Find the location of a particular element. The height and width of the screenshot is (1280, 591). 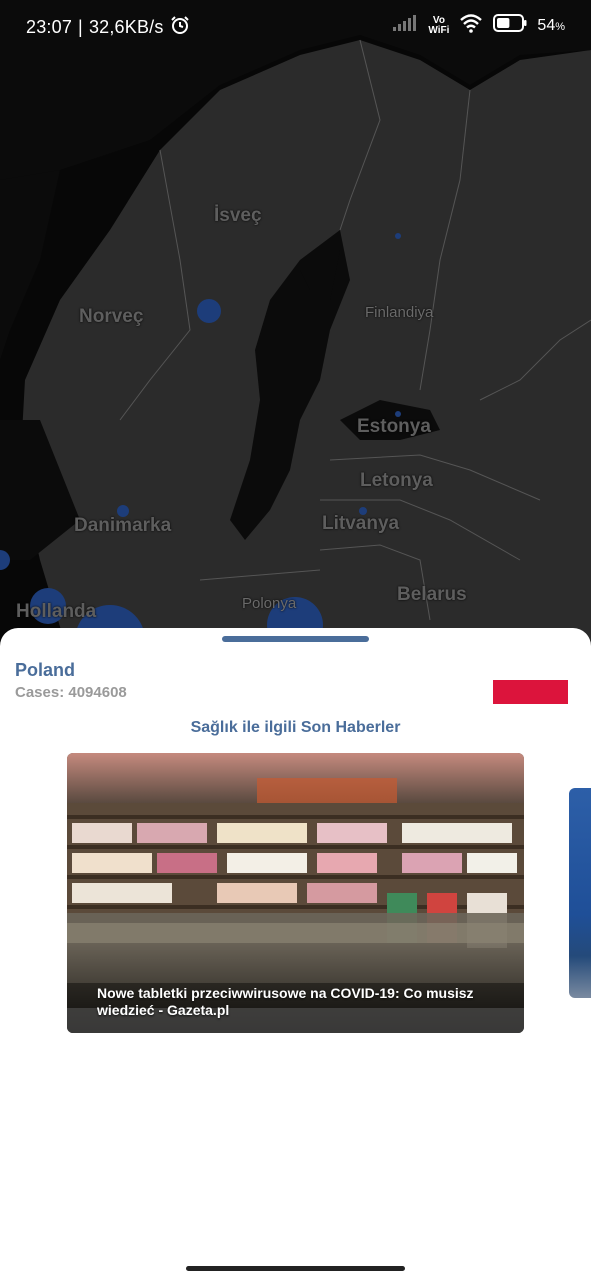

map-label-finland: Finlandiya is located at coordinates (399, 312).